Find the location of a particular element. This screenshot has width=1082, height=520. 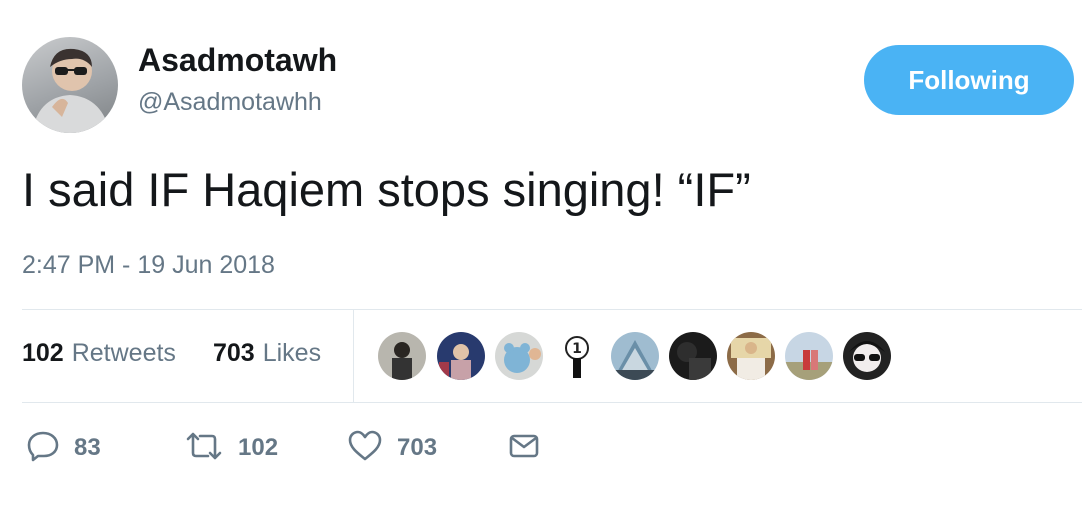

reply-action: 83 is located at coordinates (63, 448).